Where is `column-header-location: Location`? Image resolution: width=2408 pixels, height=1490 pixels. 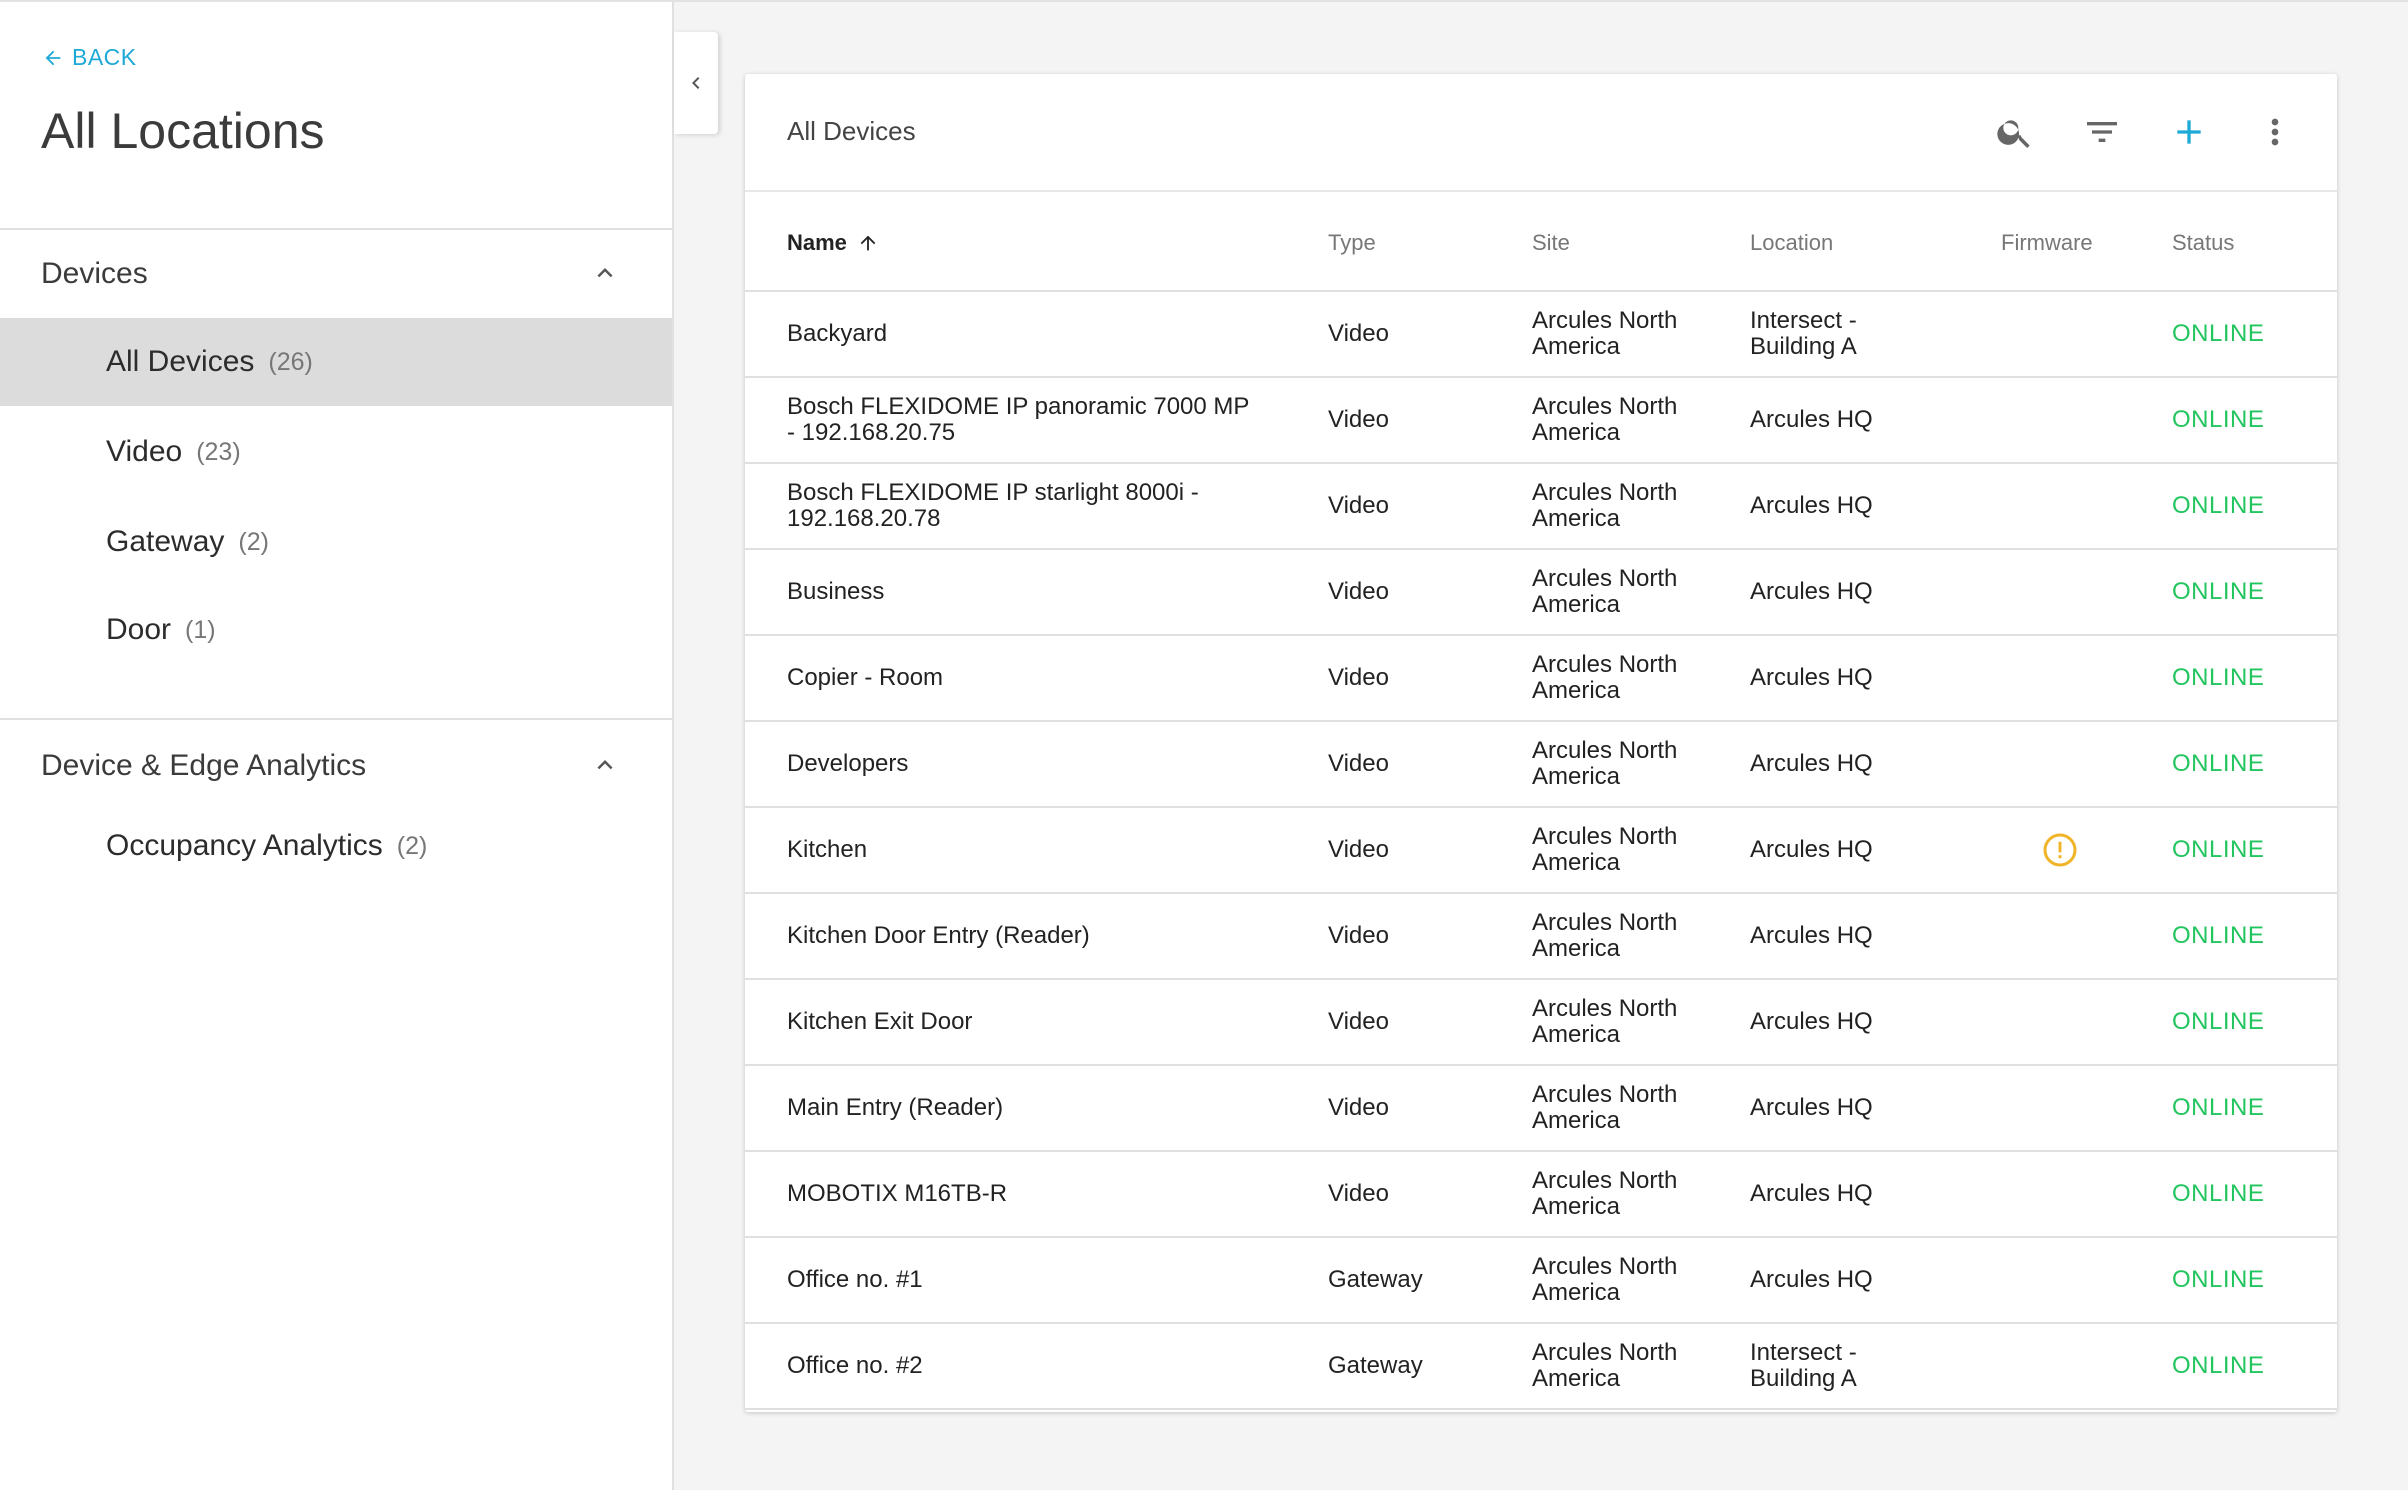 column-header-location: Location is located at coordinates (1791, 243).